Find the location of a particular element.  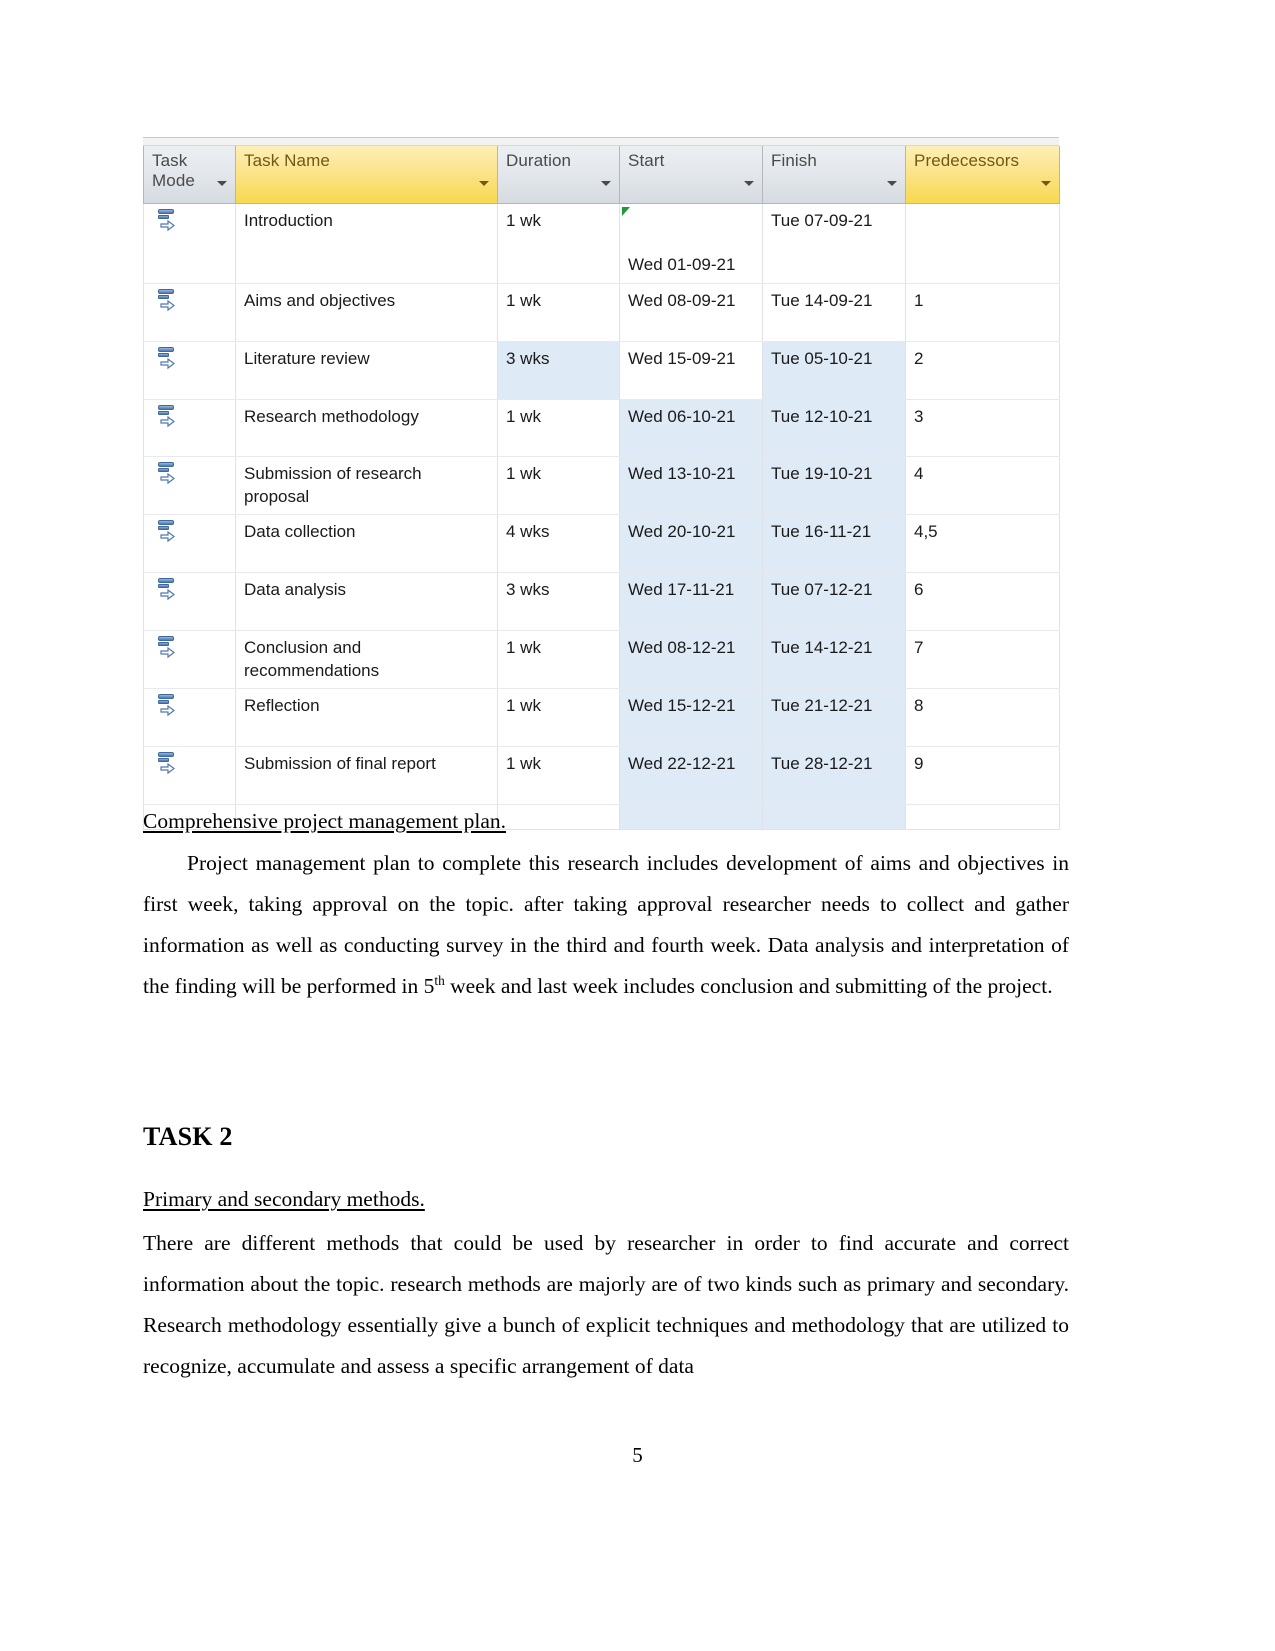

cell-task-name: Submission of research proposal is located at coordinates (366, 486).